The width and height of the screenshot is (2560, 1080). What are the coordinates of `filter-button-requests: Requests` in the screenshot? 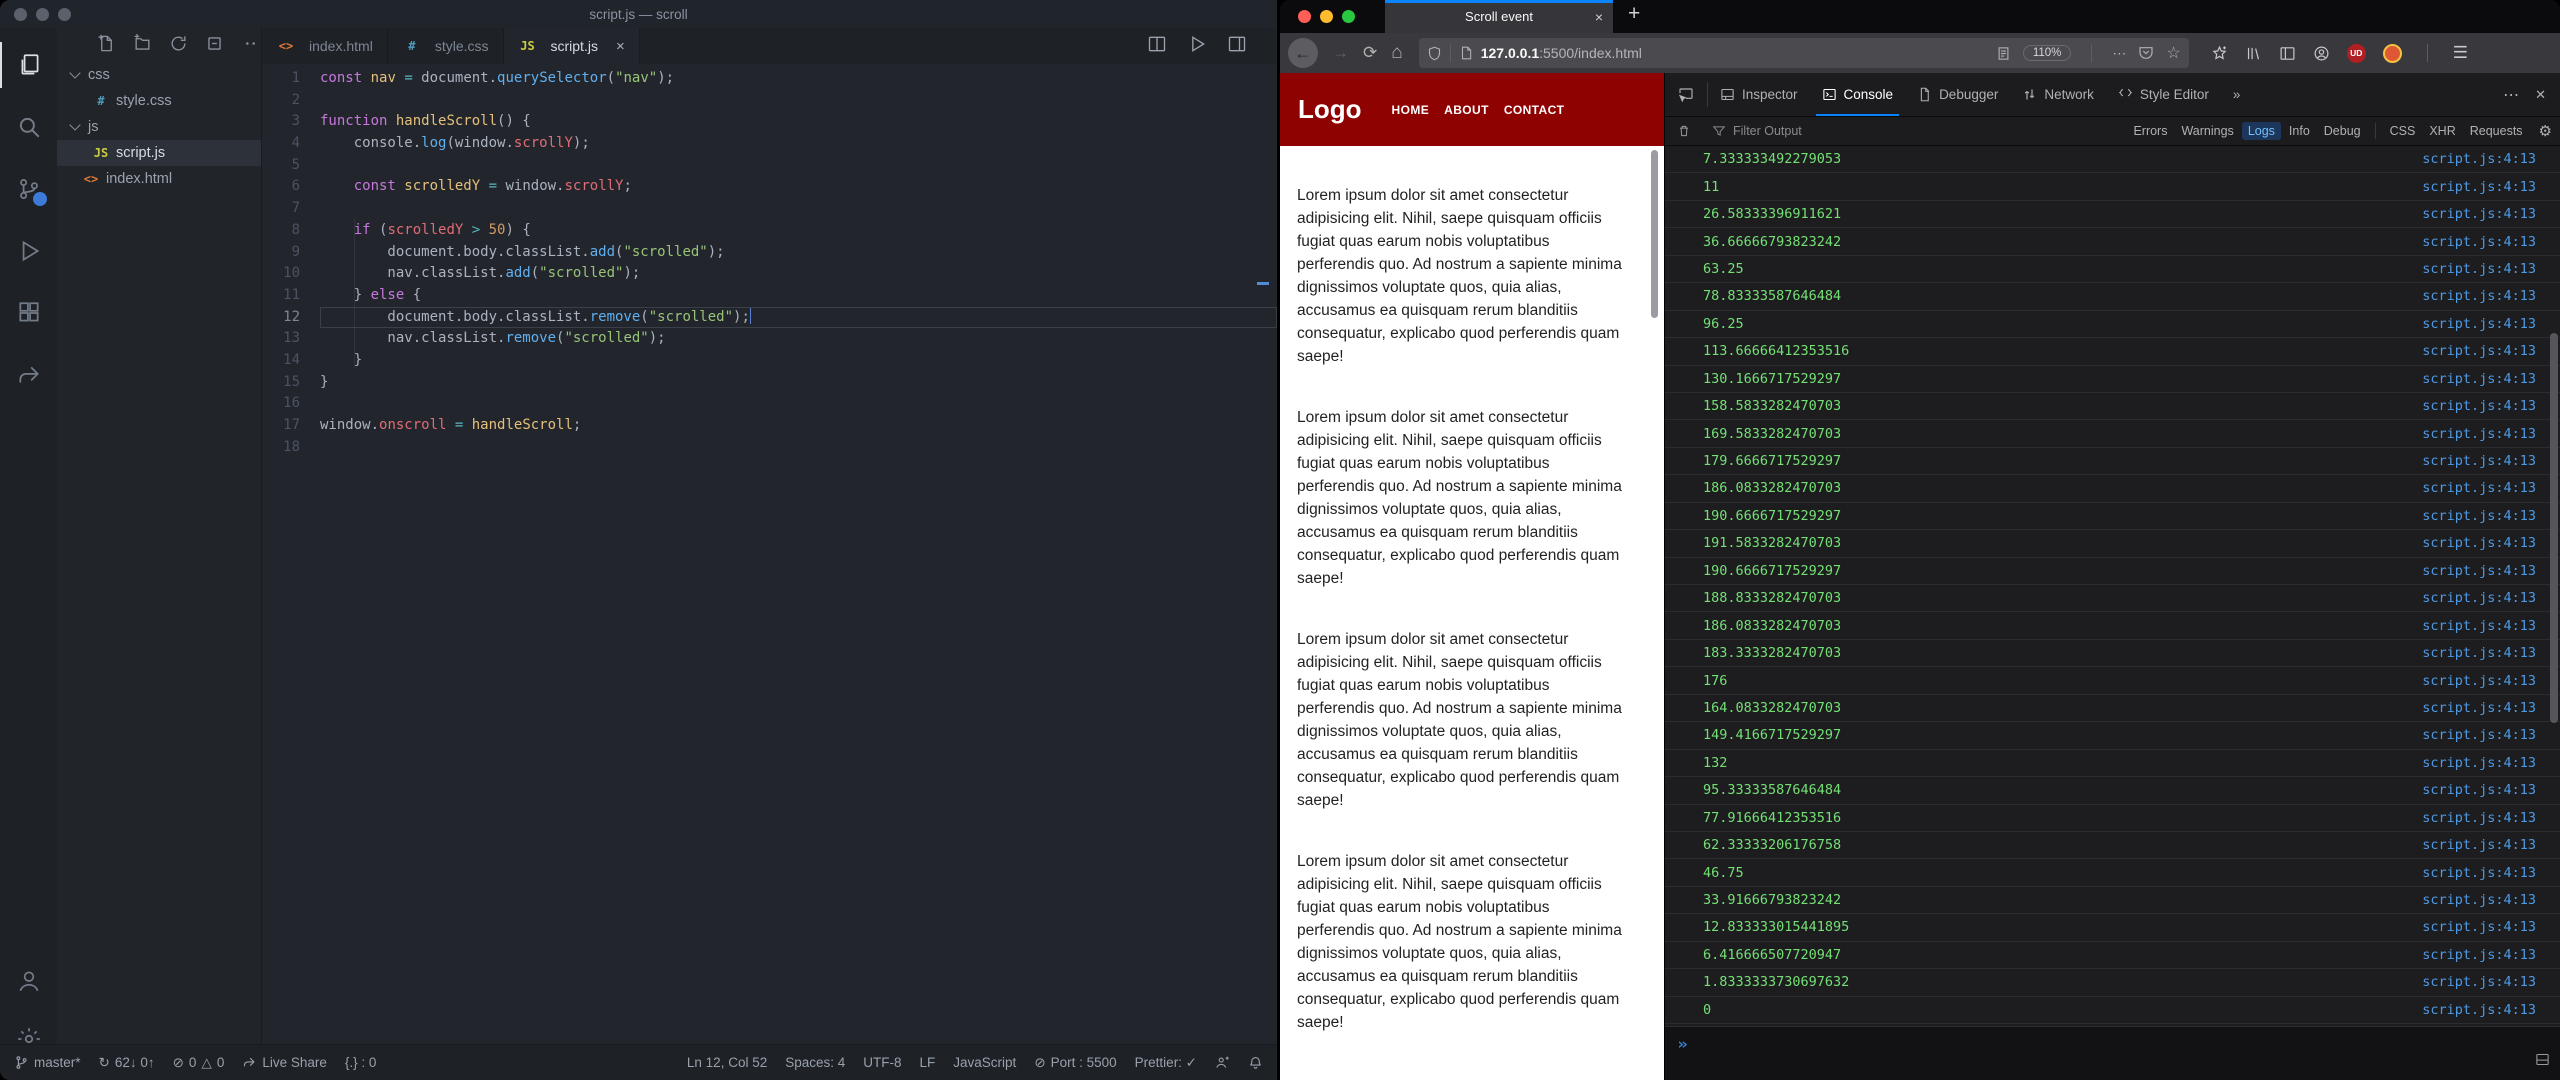 It's located at (2496, 131).